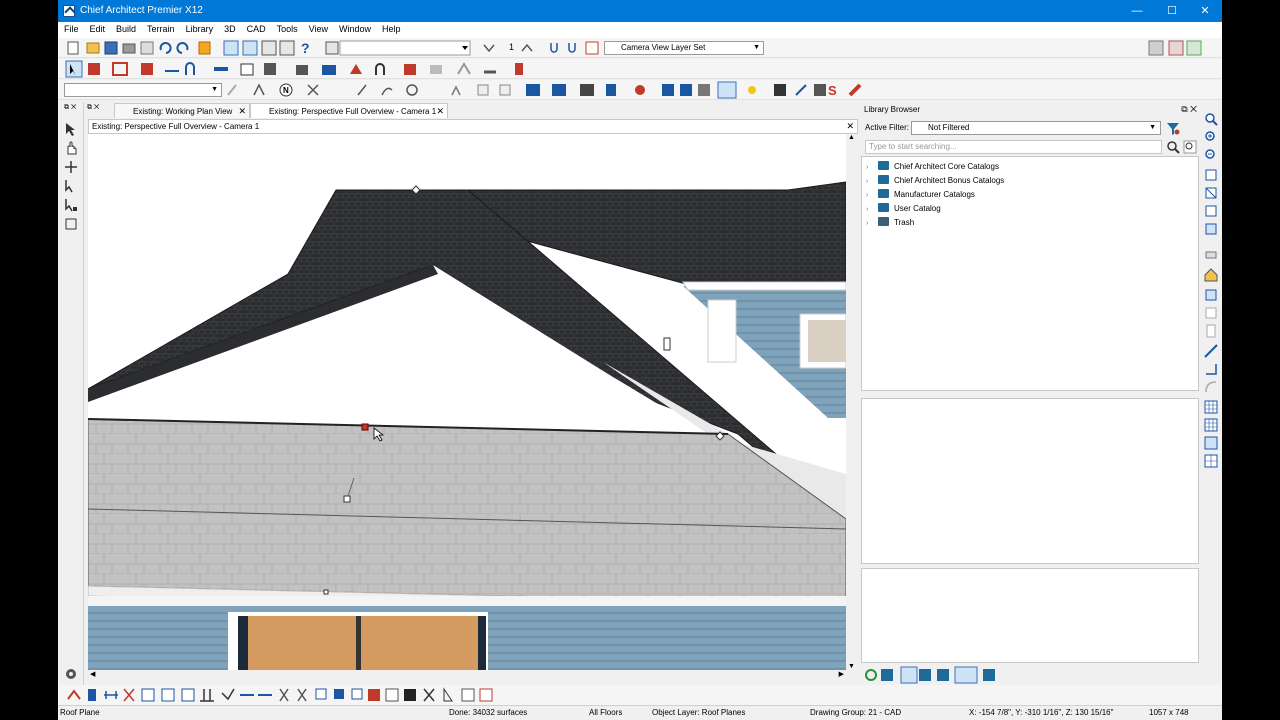 Image resolution: width=1280 pixels, height=720 pixels. Describe the element at coordinates (93, 108) in the screenshot. I see `tab-pin-icon: ⧉ ✕` at that location.